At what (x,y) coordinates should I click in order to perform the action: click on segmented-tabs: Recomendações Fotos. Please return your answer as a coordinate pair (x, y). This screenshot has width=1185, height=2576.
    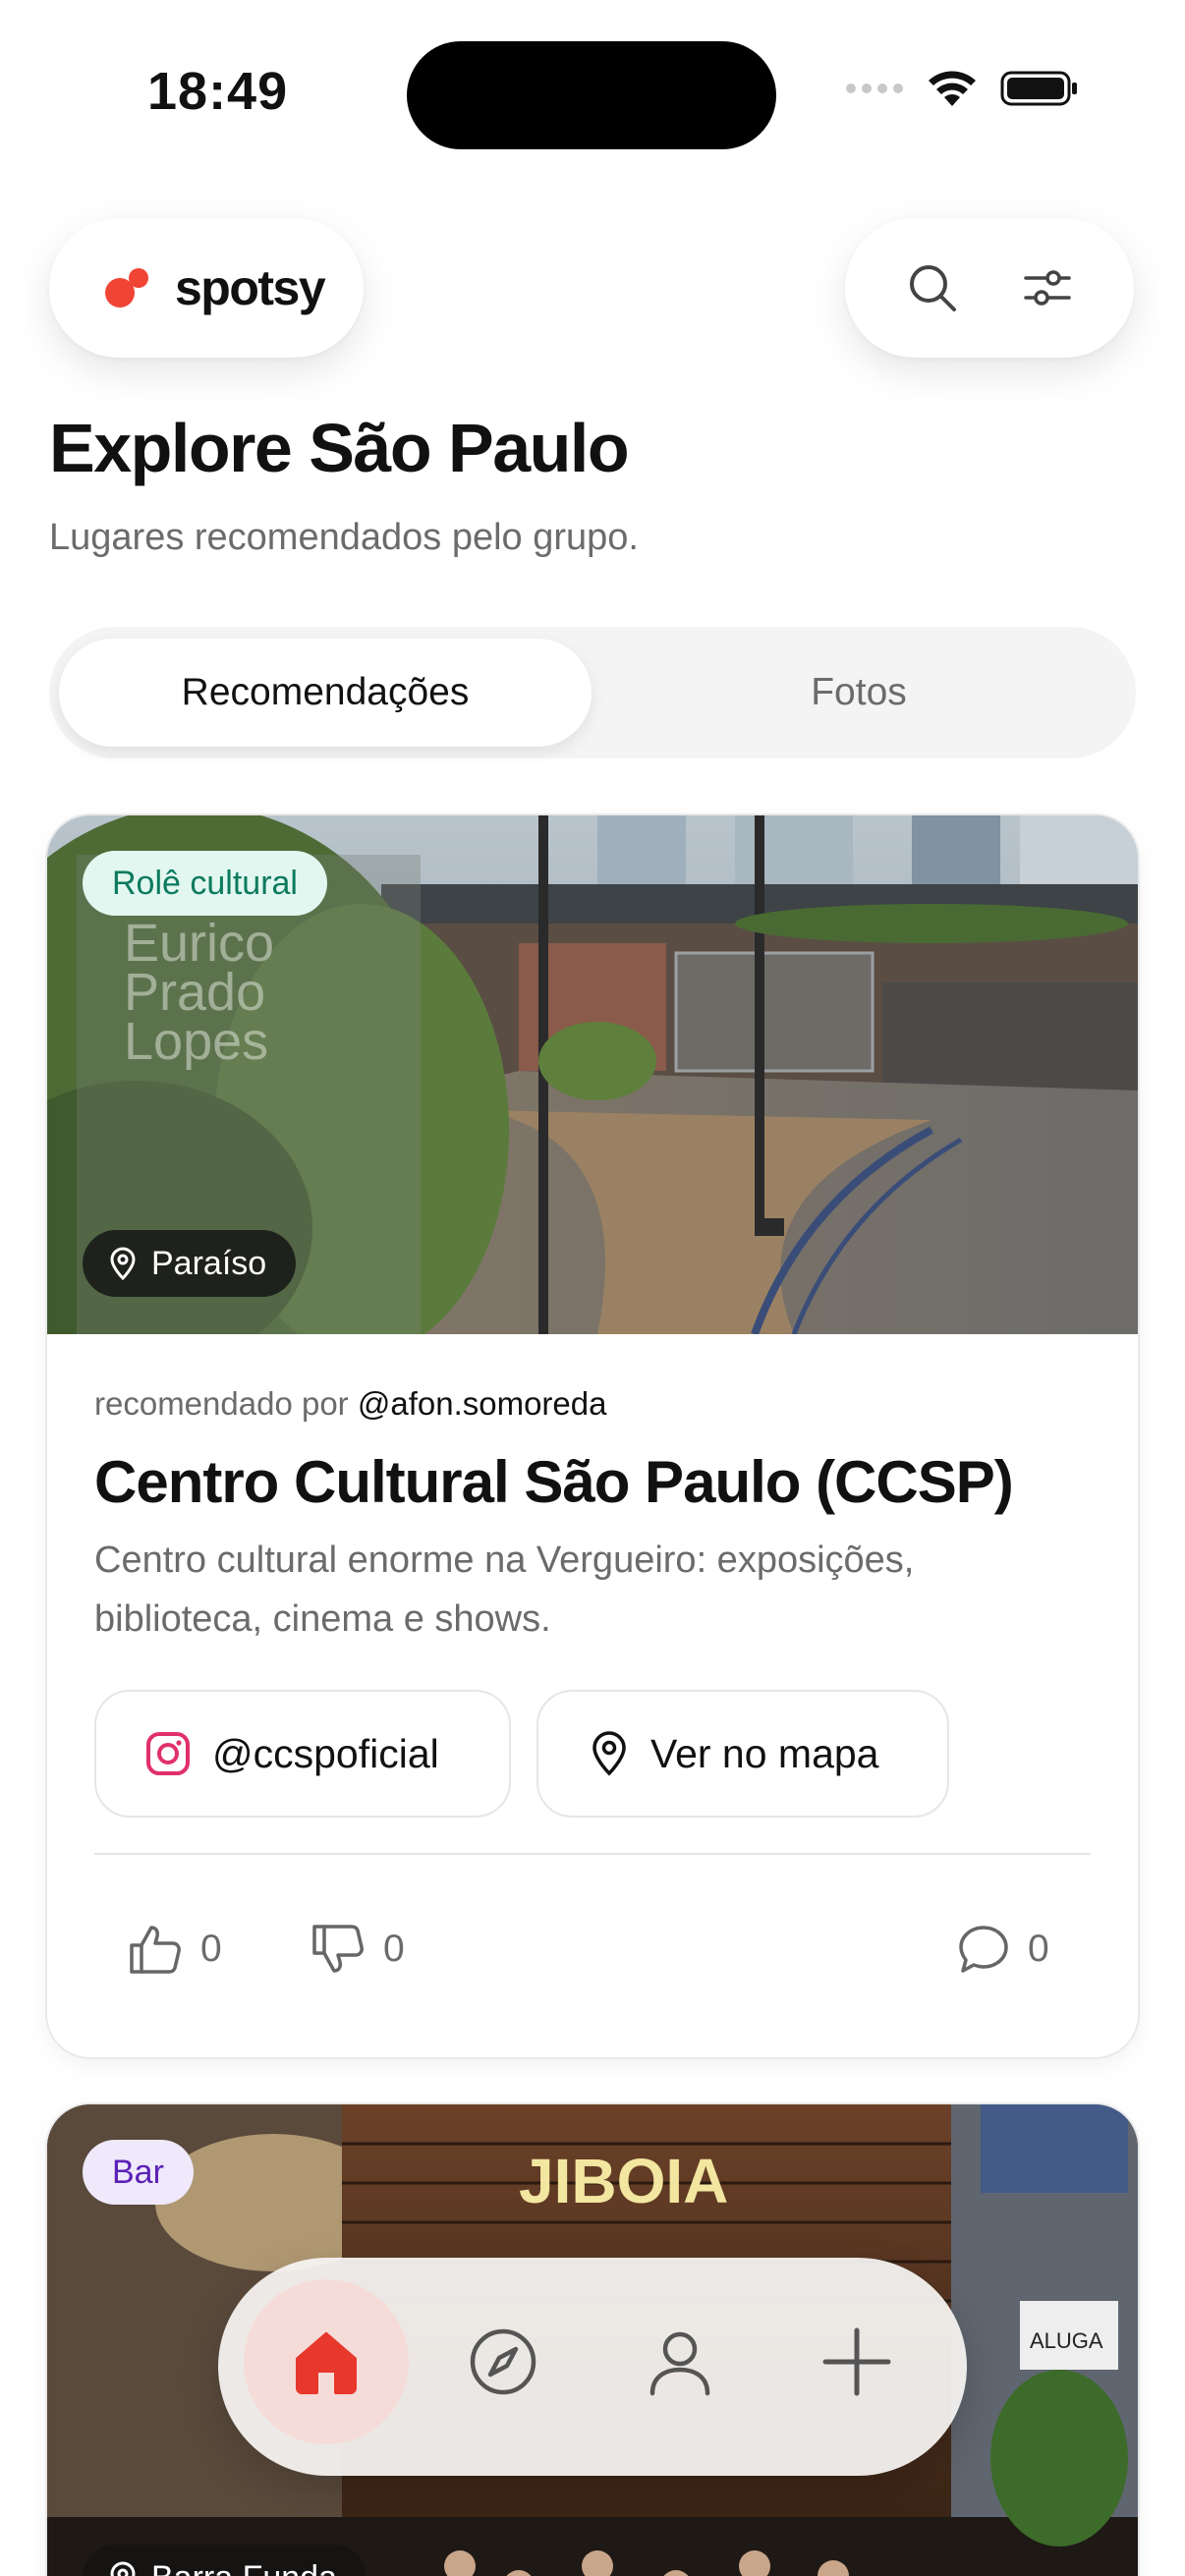
    Looking at the image, I should click on (592, 692).